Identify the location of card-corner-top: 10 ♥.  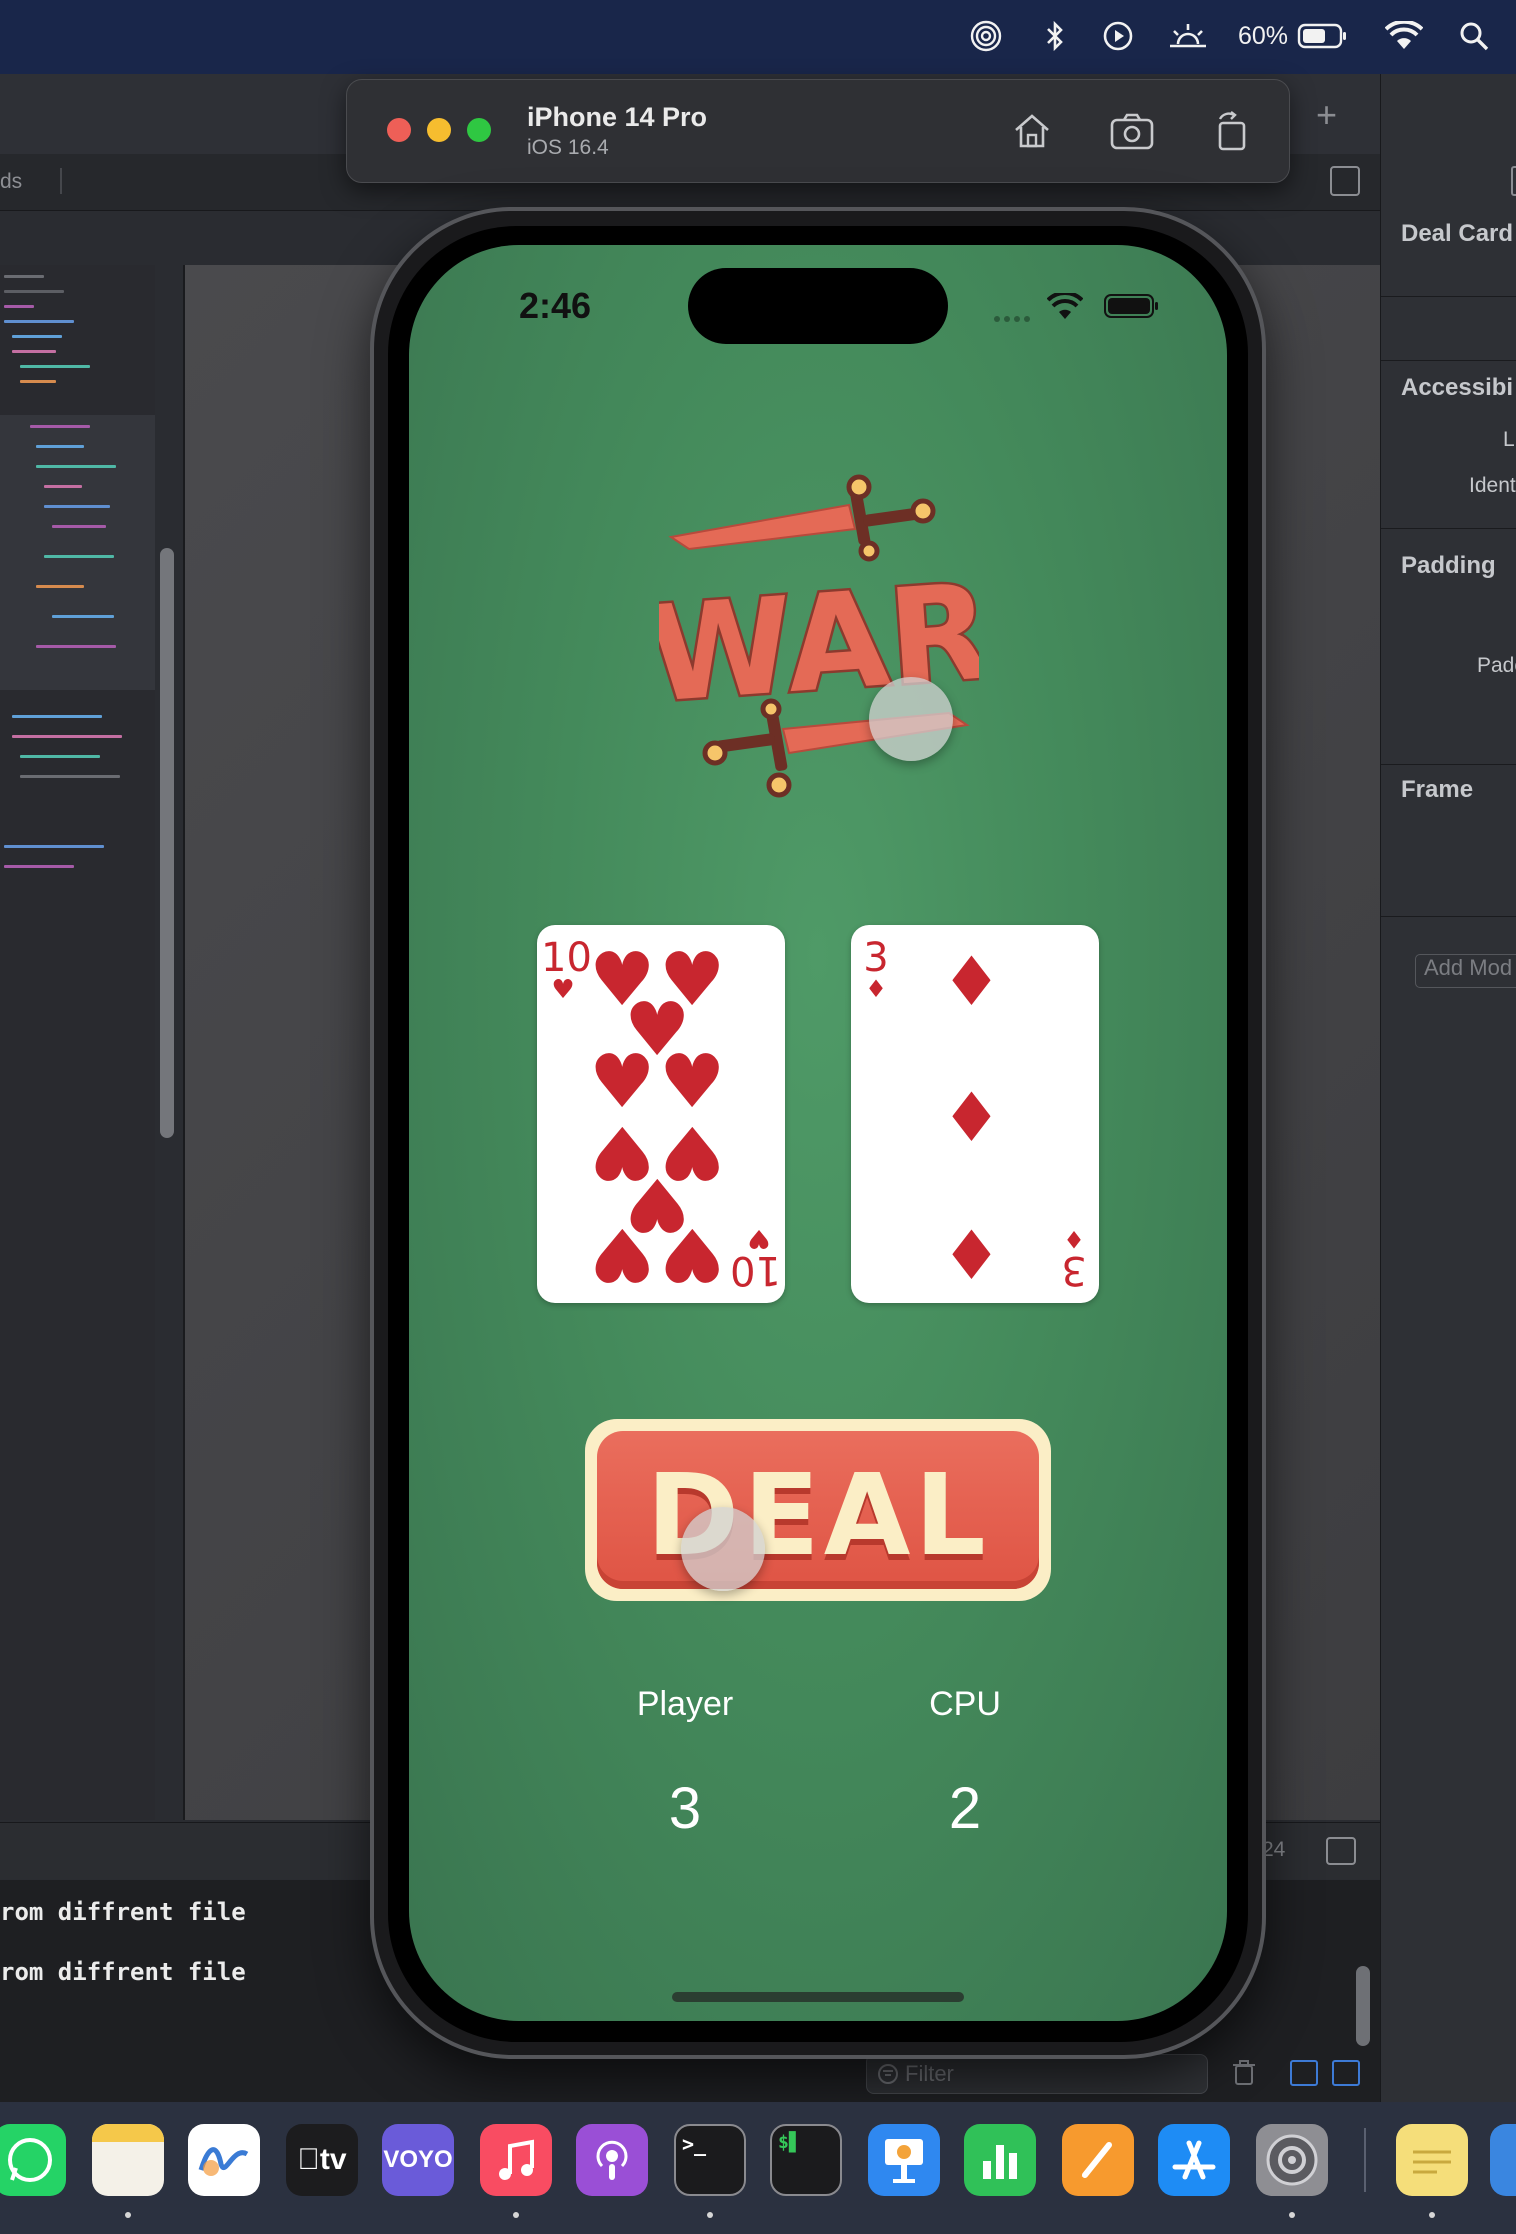
(566, 970).